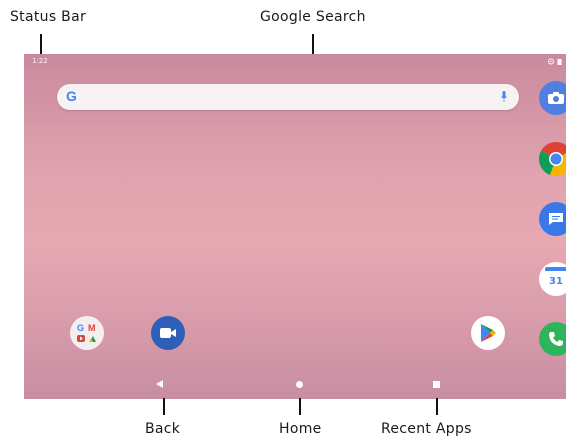 The width and height of the screenshot is (566, 442). I want to click on recent-apps-icon, so click(436, 384).